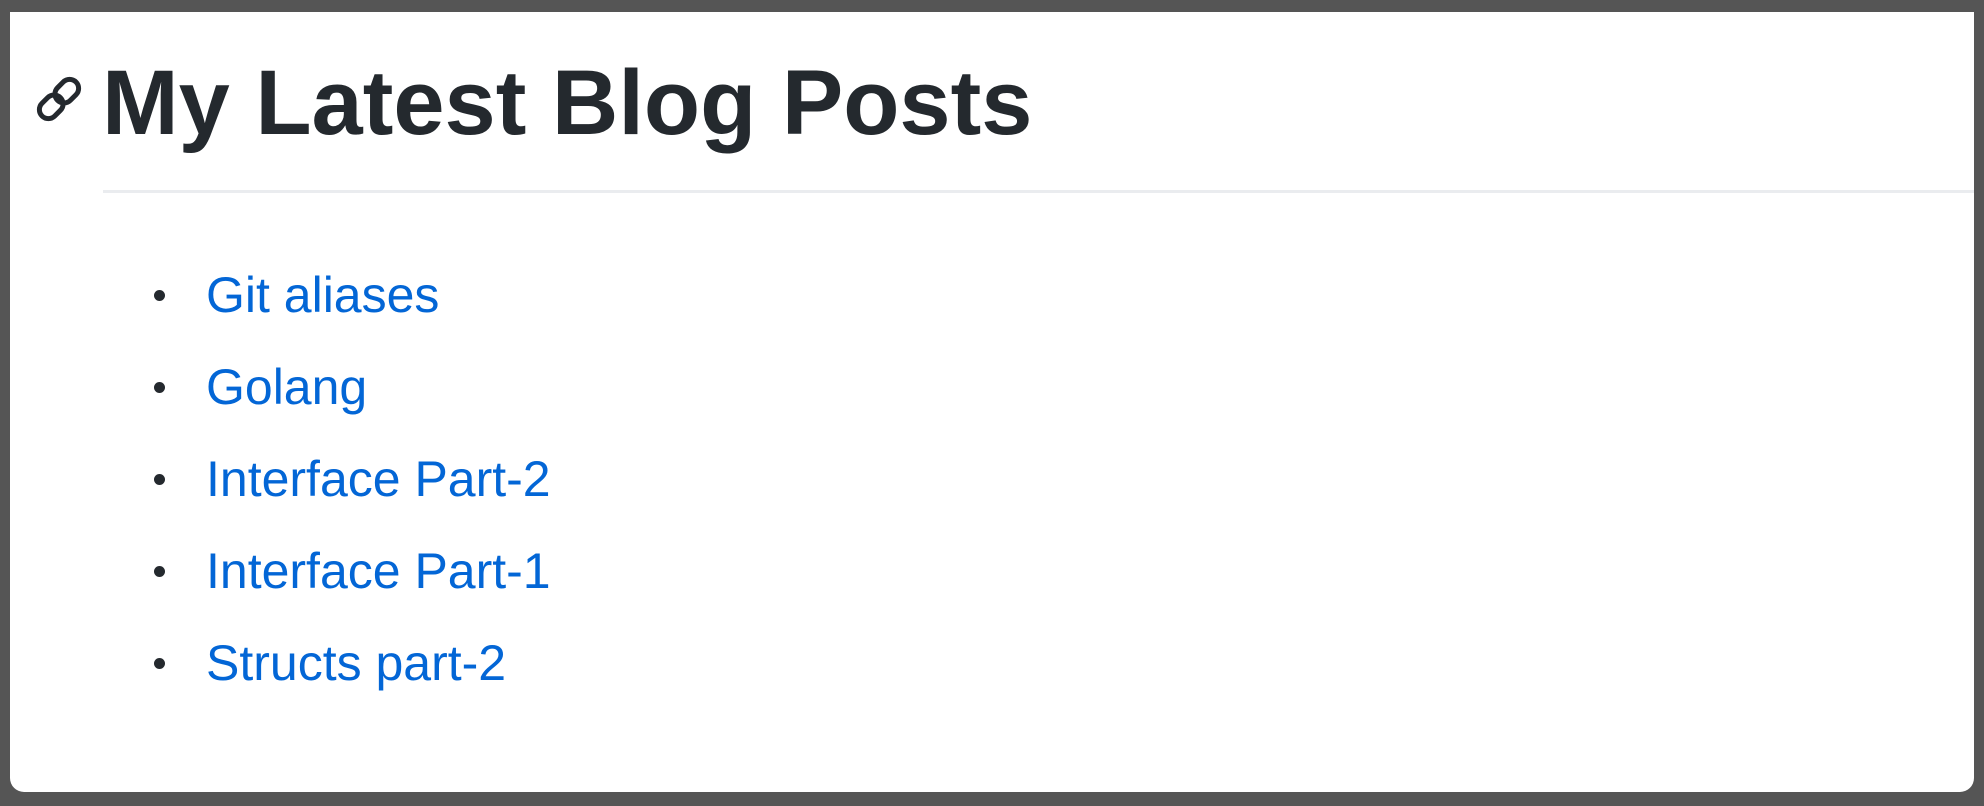 Image resolution: width=1984 pixels, height=806 pixels. What do you see at coordinates (286, 387) in the screenshot?
I see `post-link-golang: Golang` at bounding box center [286, 387].